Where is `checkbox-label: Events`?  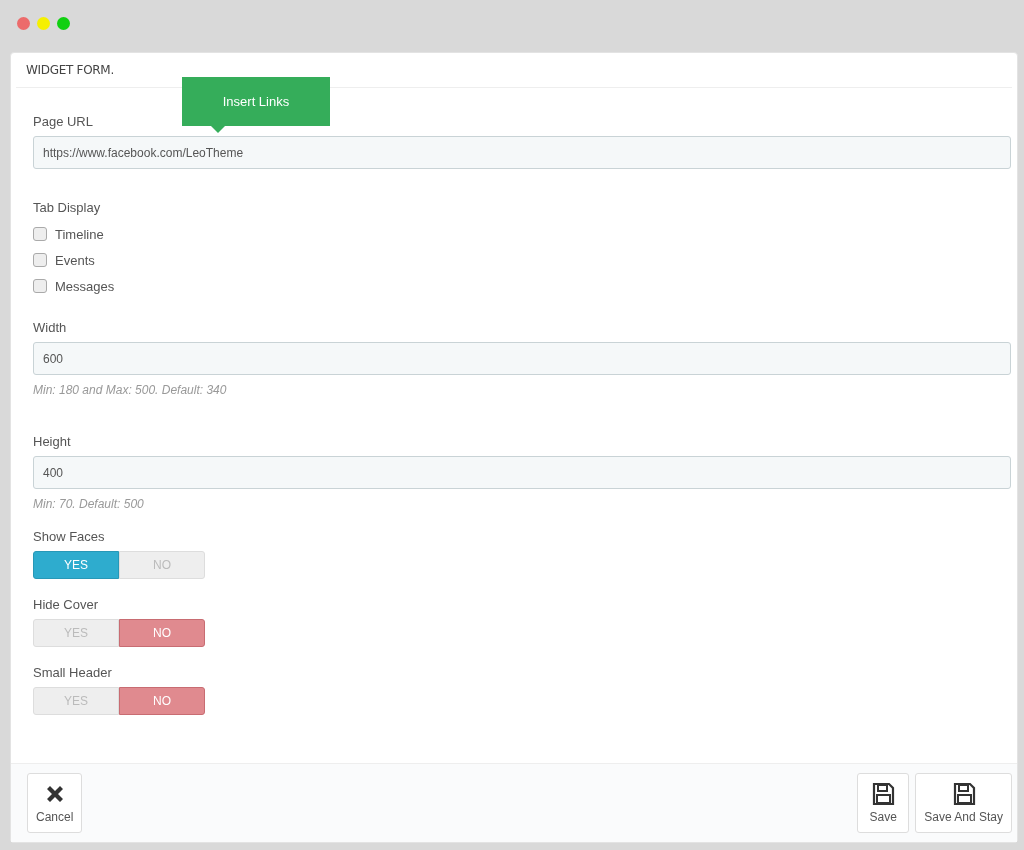
checkbox-label: Events is located at coordinates (75, 260).